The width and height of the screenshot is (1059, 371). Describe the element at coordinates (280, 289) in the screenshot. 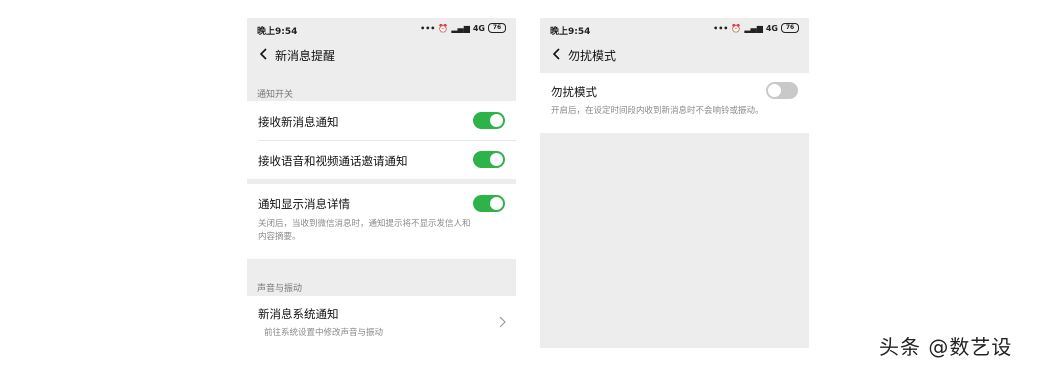

I see `section-label-sound: 声音与振动` at that location.